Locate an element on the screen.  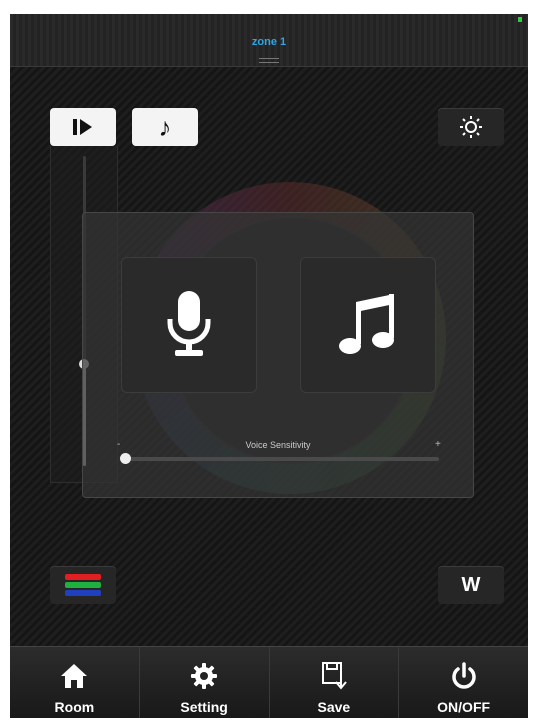
home-icon is located at coordinates (74, 676).